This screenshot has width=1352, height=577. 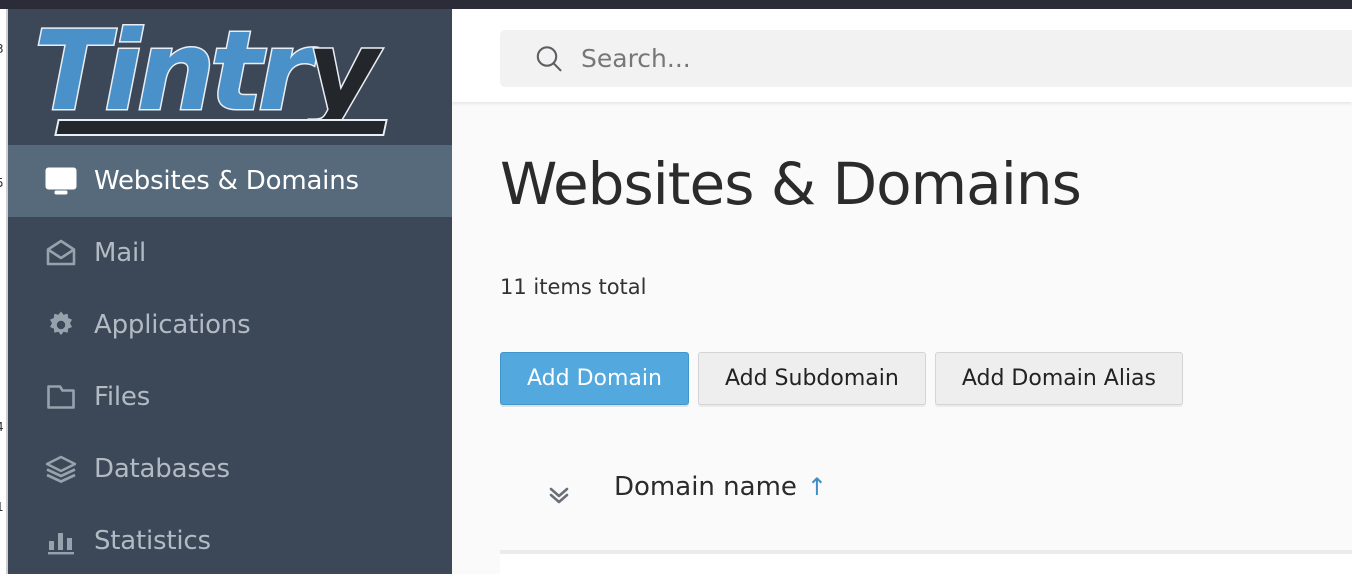 I want to click on sidebar-item-applications: Applications, so click(x=230, y=325).